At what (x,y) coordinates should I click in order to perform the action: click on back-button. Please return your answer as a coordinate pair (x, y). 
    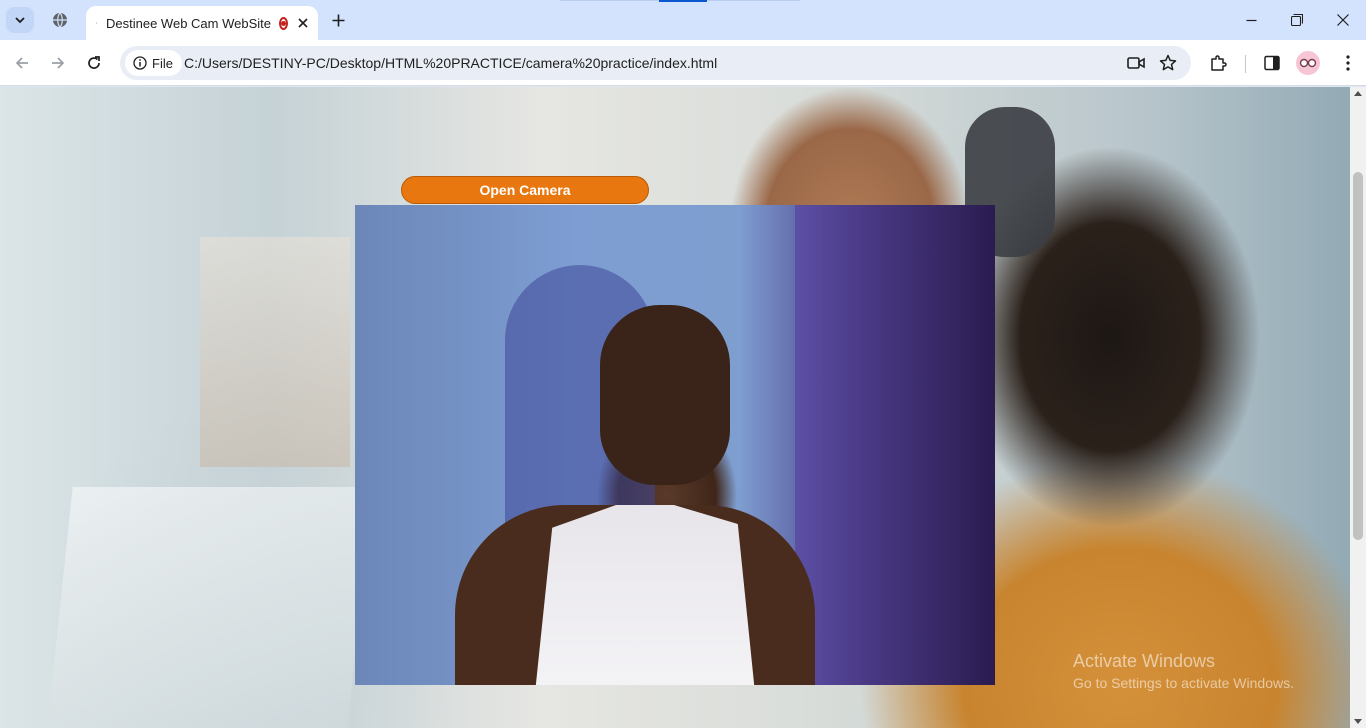
    Looking at the image, I should click on (22, 63).